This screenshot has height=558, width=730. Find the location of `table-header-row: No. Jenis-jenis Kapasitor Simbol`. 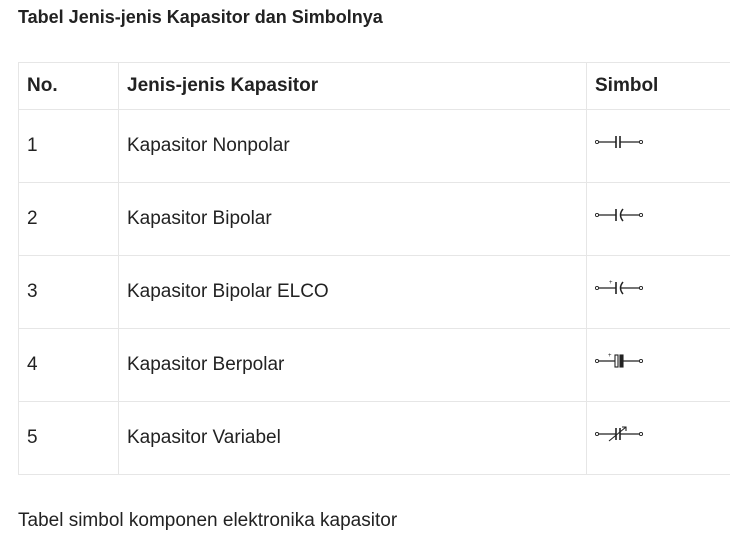

table-header-row: No. Jenis-jenis Kapasitor Simbol is located at coordinates (374, 86).